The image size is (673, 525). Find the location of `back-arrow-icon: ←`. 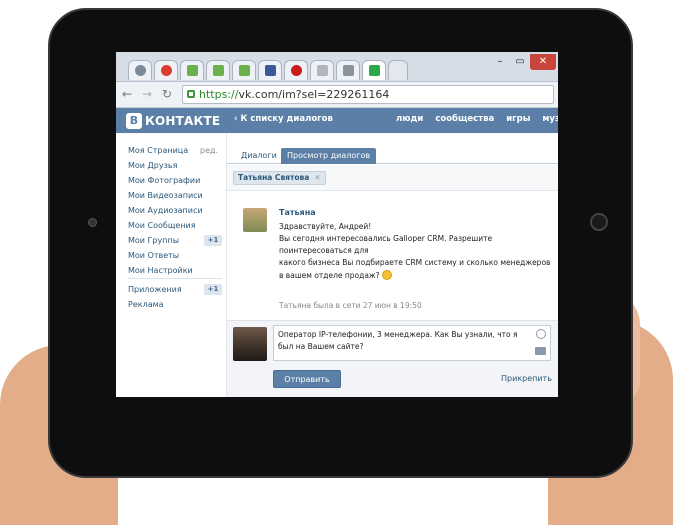

back-arrow-icon: ← is located at coordinates (127, 94).